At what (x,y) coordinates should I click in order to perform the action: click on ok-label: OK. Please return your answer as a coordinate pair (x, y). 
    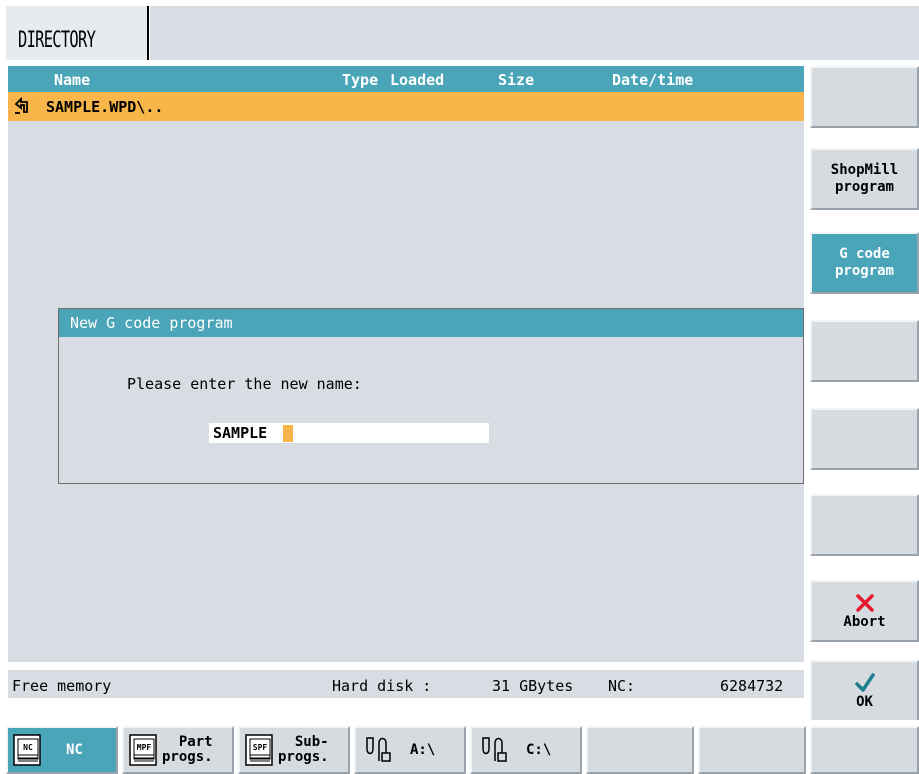
    Looking at the image, I should click on (864, 701).